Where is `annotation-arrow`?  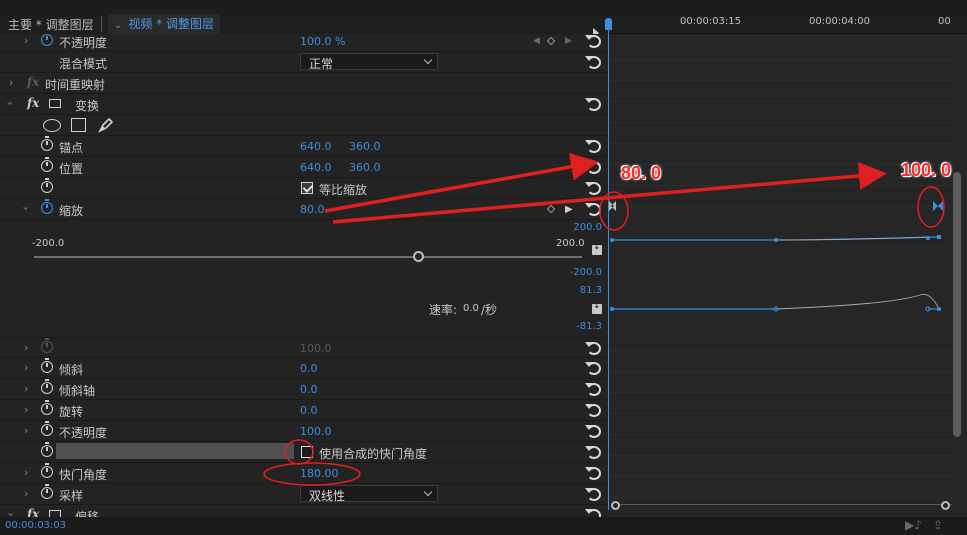 annotation-arrow is located at coordinates (609, 192).